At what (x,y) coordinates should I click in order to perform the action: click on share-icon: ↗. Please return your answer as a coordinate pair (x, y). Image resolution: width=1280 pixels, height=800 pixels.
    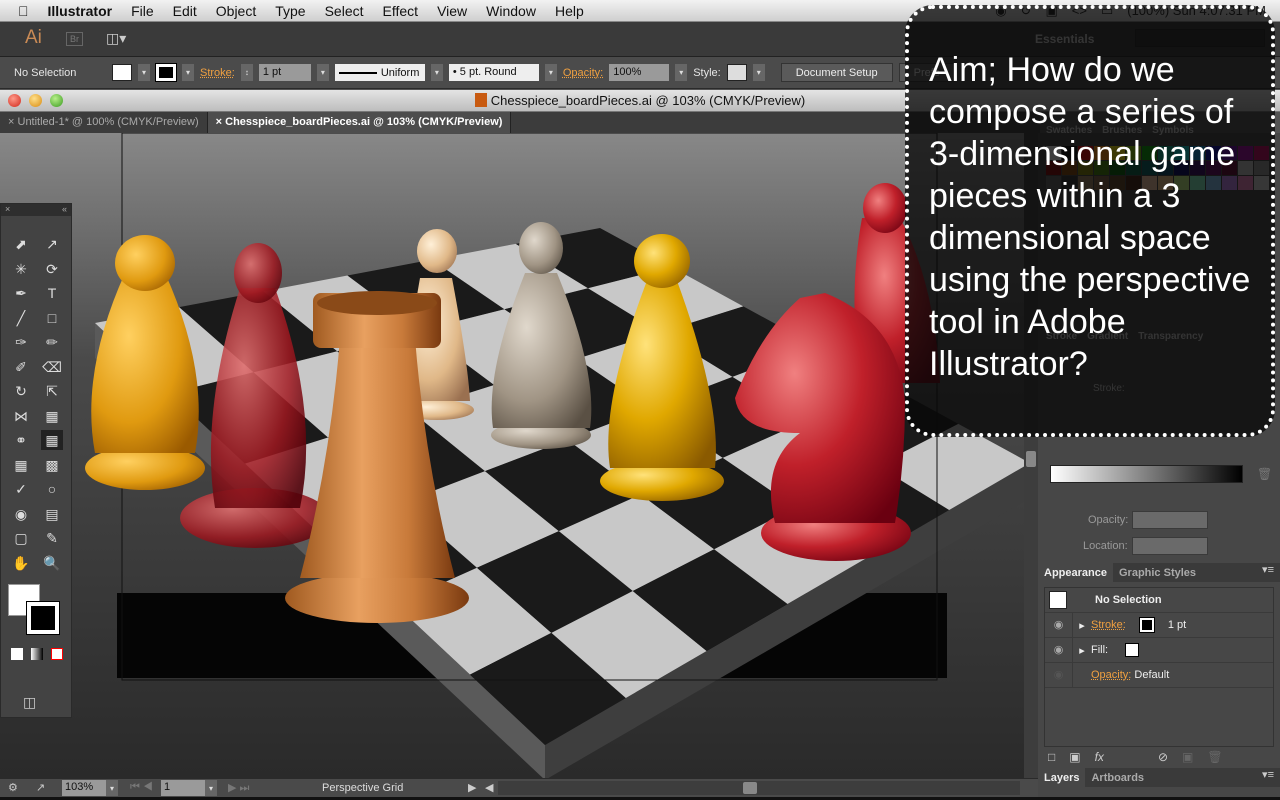
    Looking at the image, I should click on (40, 787).